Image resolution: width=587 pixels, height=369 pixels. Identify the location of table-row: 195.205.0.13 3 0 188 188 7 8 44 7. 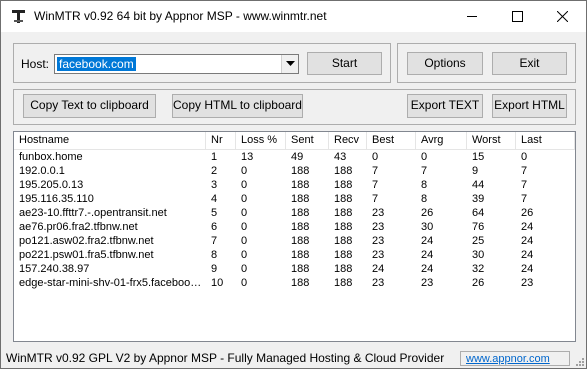
(294, 185).